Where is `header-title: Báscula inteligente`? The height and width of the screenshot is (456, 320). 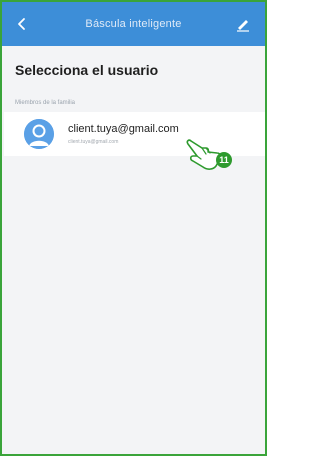 header-title: Báscula inteligente is located at coordinates (133, 24).